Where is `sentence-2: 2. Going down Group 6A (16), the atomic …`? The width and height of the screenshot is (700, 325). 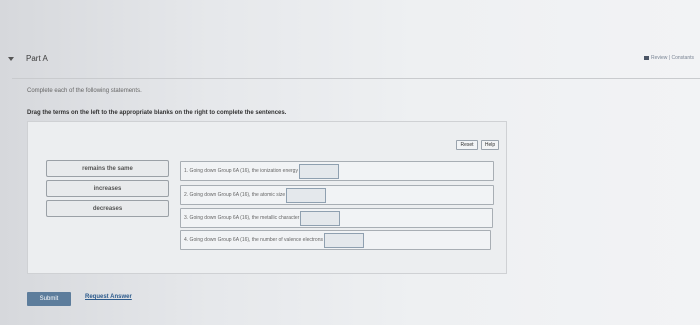 sentence-2: 2. Going down Group 6A (16), the atomic … is located at coordinates (337, 195).